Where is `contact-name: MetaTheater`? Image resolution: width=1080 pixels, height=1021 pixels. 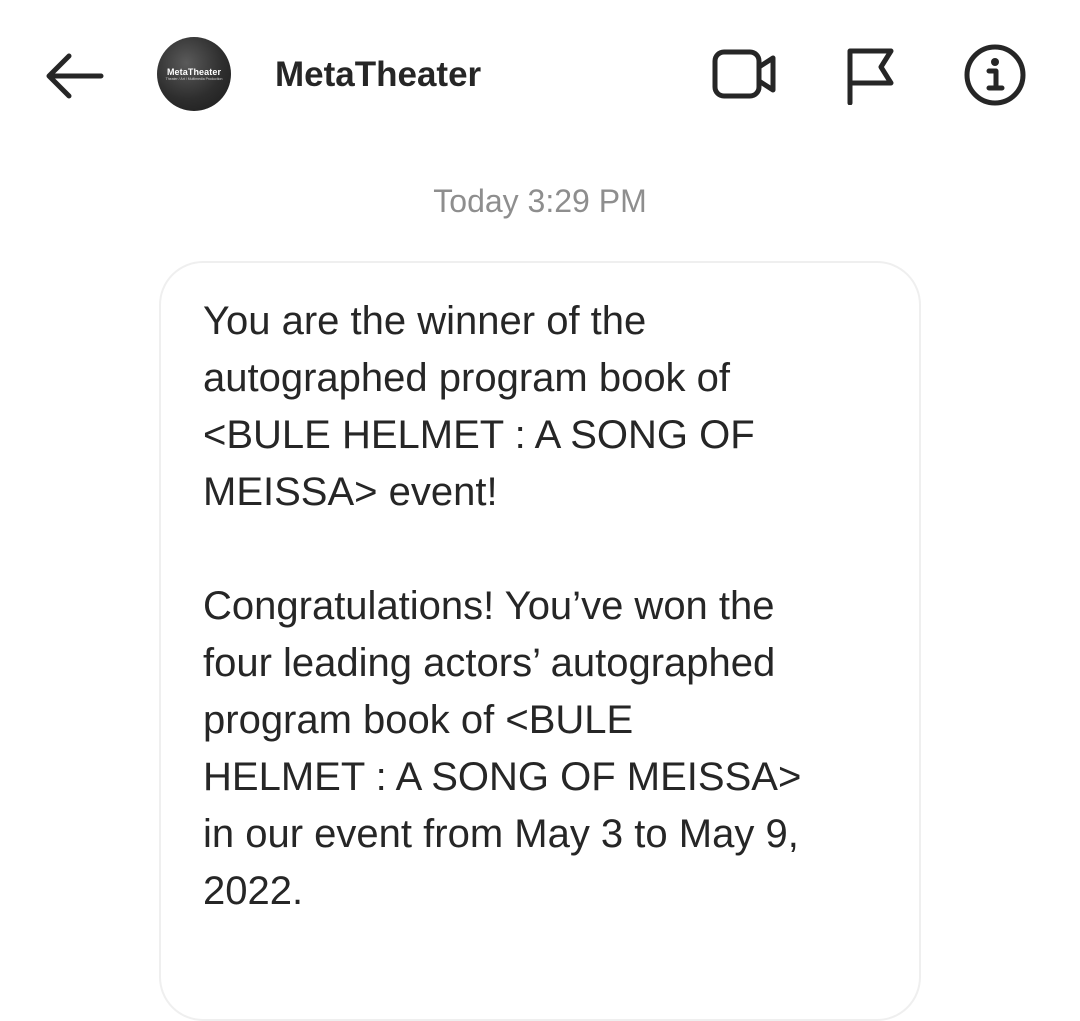 contact-name: MetaTheater is located at coordinates (378, 75).